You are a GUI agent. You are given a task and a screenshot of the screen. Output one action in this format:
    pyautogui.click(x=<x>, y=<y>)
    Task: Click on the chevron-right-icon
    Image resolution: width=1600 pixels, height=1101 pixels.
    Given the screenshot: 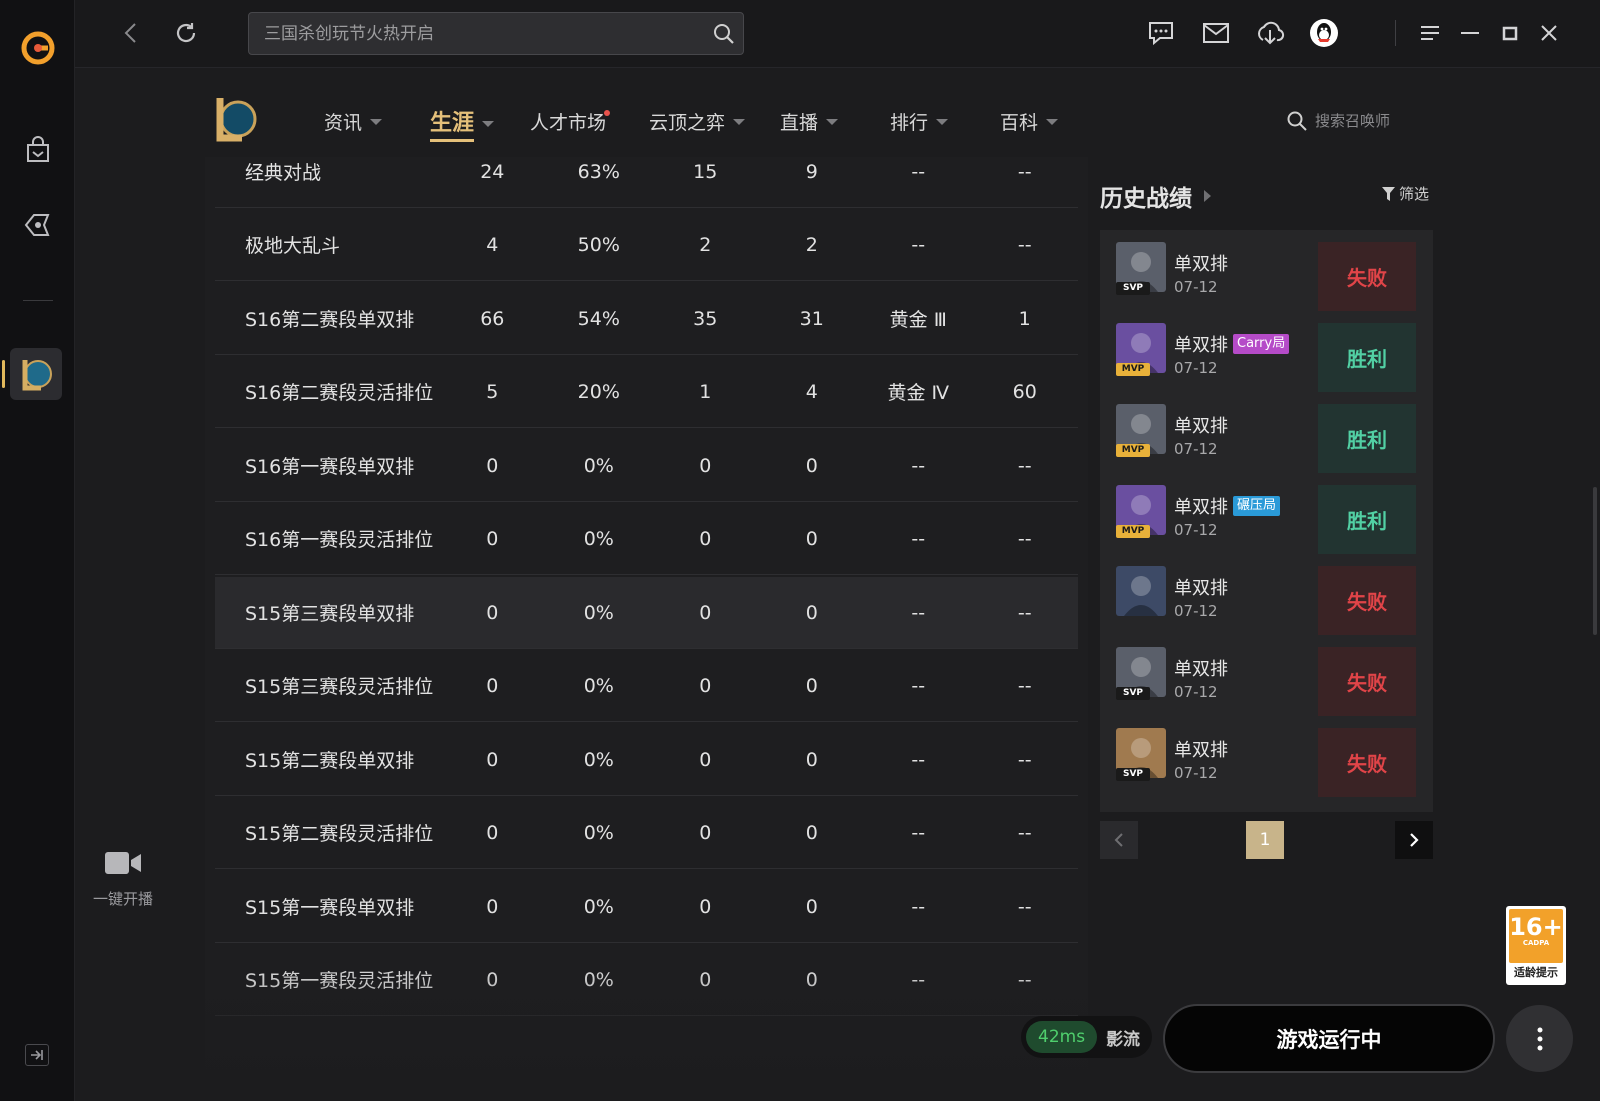 What is the action you would take?
    pyautogui.click(x=1207, y=196)
    